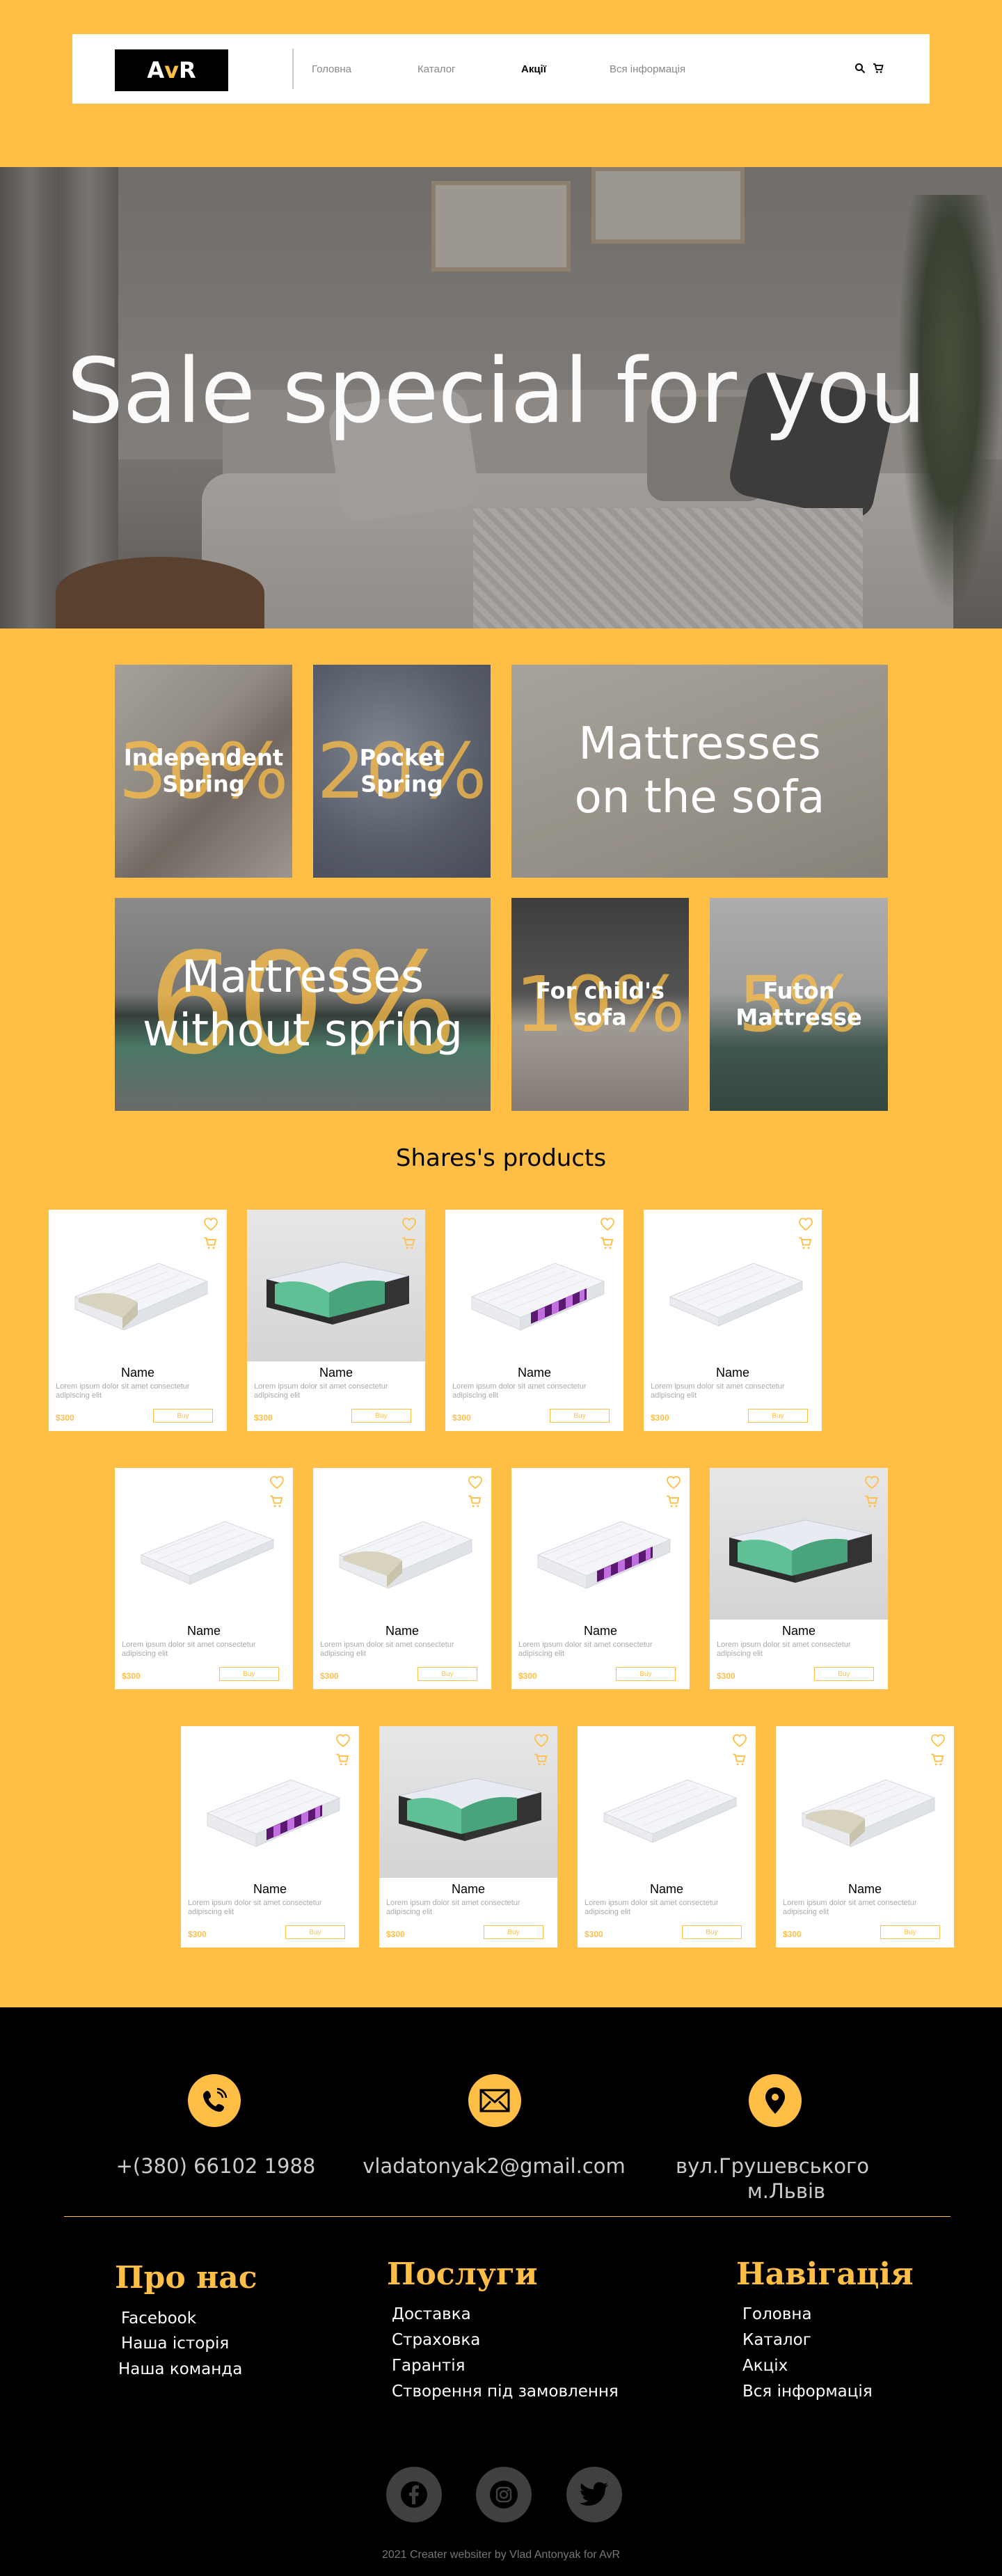 The image size is (1002, 2576). I want to click on footer-nav-link: Каталог, so click(776, 2340).